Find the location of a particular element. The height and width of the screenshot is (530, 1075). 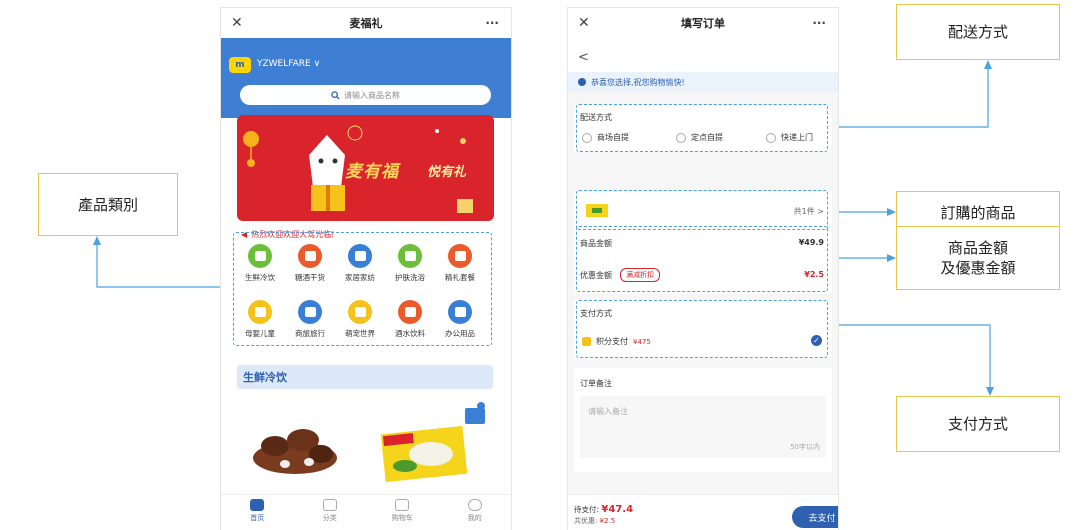

bottom-tab-bar: 首页 分类 购物车 我的 is located at coordinates (366, 512).